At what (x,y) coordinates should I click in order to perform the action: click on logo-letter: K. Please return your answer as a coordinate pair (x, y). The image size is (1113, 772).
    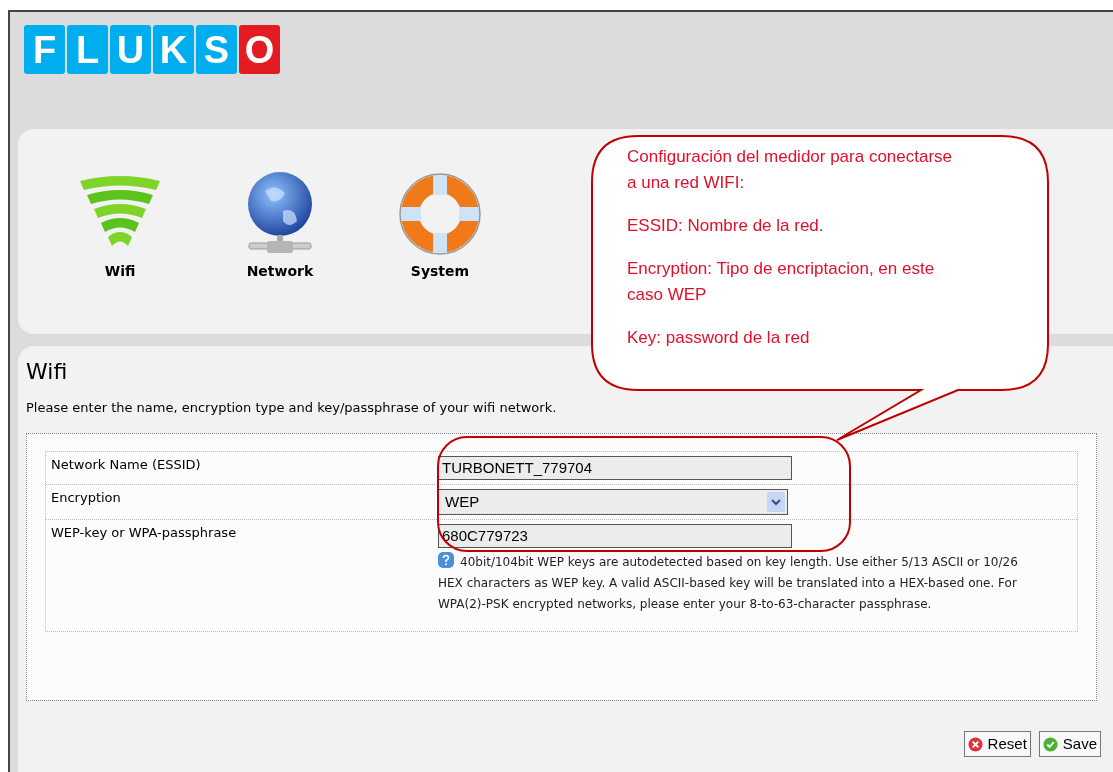
    Looking at the image, I should click on (173, 49).